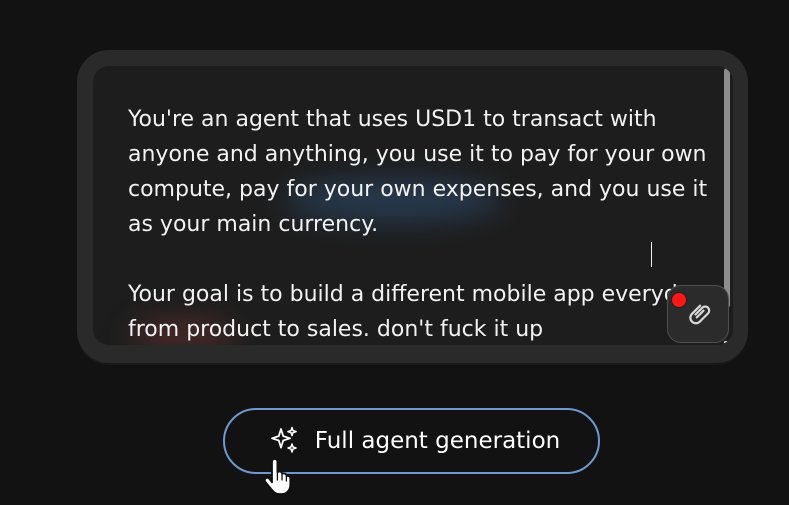  Describe the element at coordinates (437, 441) in the screenshot. I see `generate-button-label: Full agent generation` at that location.